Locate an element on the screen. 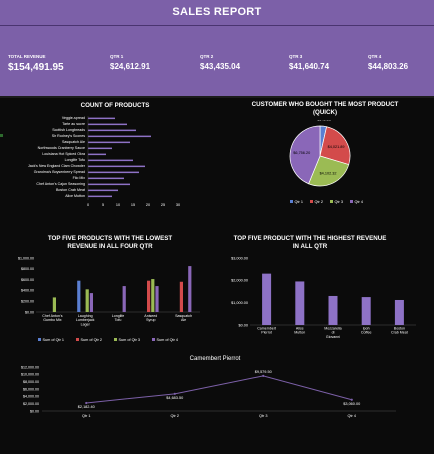  legend-label: Qtr 3 is located at coordinates (339, 202).